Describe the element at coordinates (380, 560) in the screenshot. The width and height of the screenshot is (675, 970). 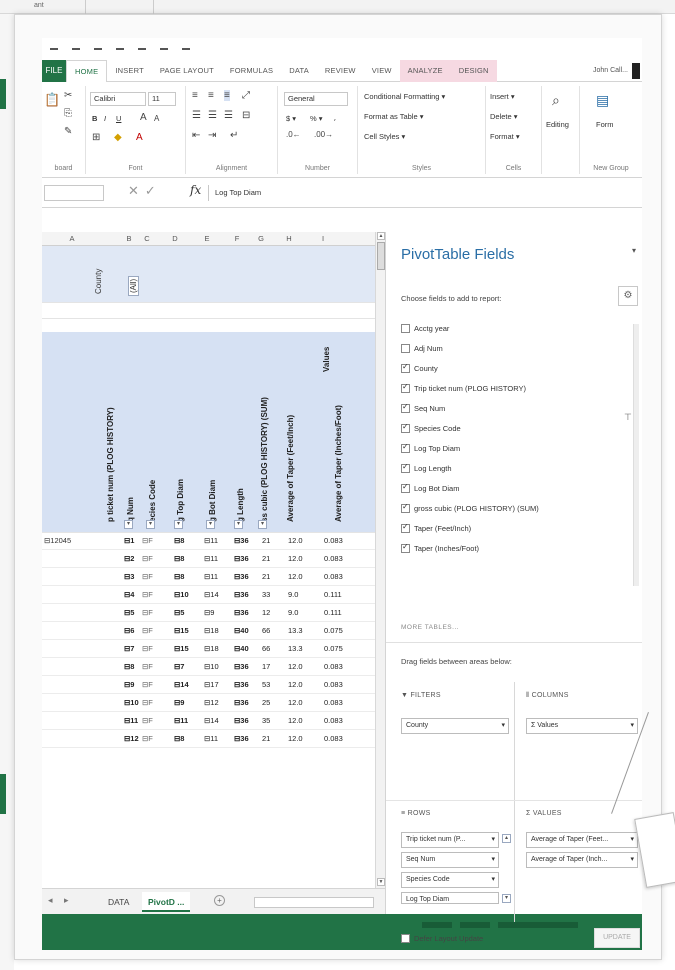
I see `vertical-scrollbar: ▲ ▼` at that location.